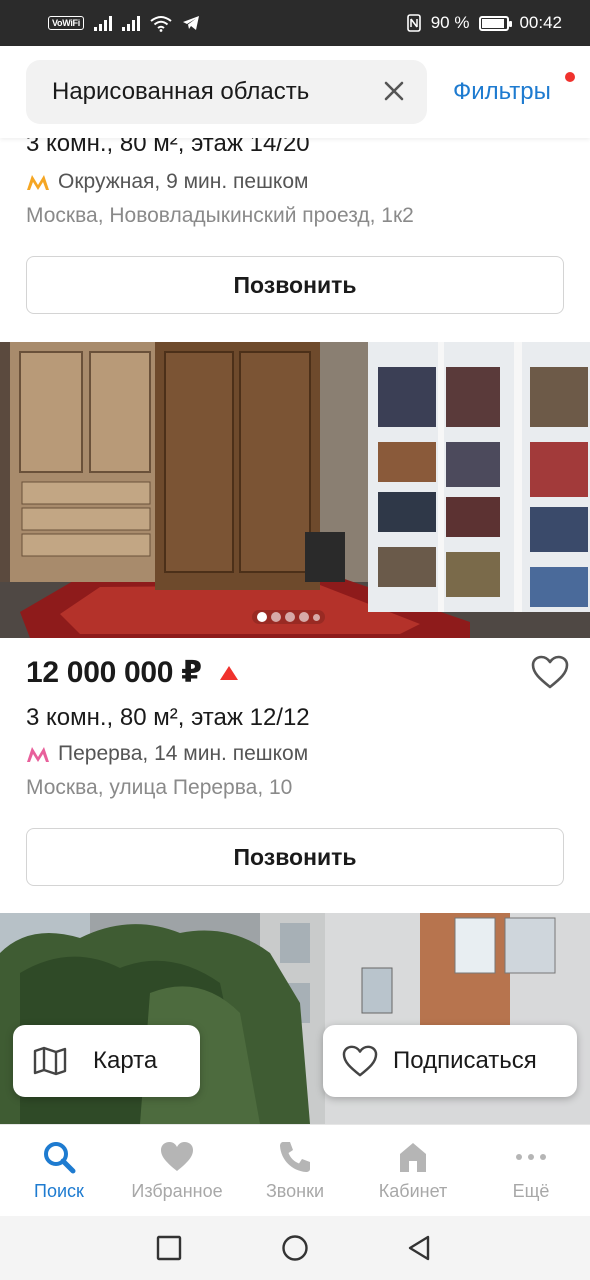  Describe the element at coordinates (496, 23) in the screenshot. I see `battery-icon` at that location.